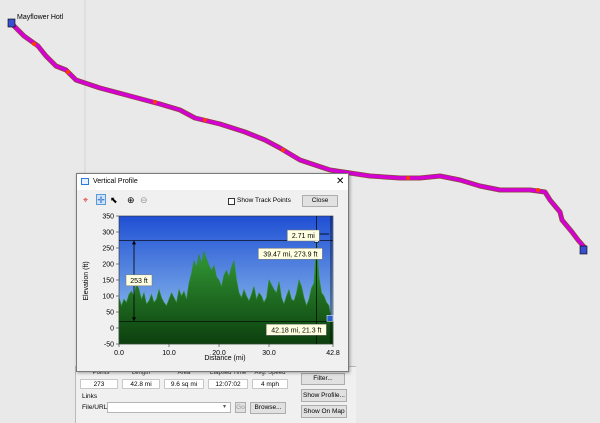  I want to click on y-axis-label: Elevation (ft), so click(86, 280).